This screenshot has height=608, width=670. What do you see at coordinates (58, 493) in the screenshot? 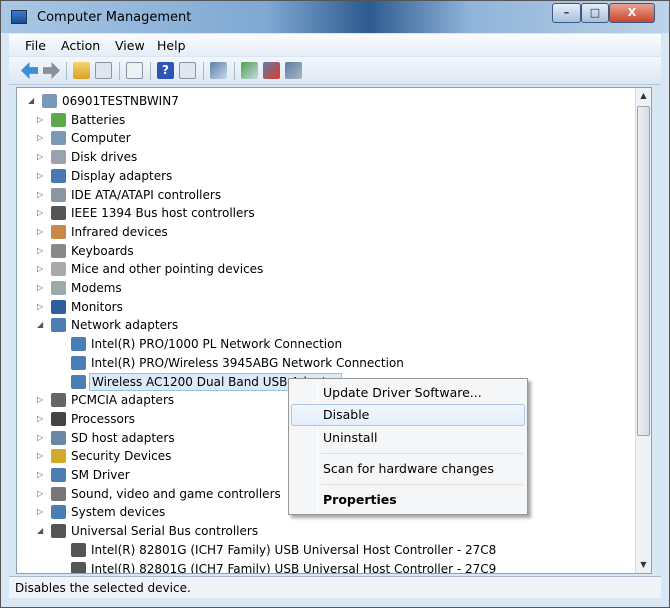
I see `speaker-icon` at bounding box center [58, 493].